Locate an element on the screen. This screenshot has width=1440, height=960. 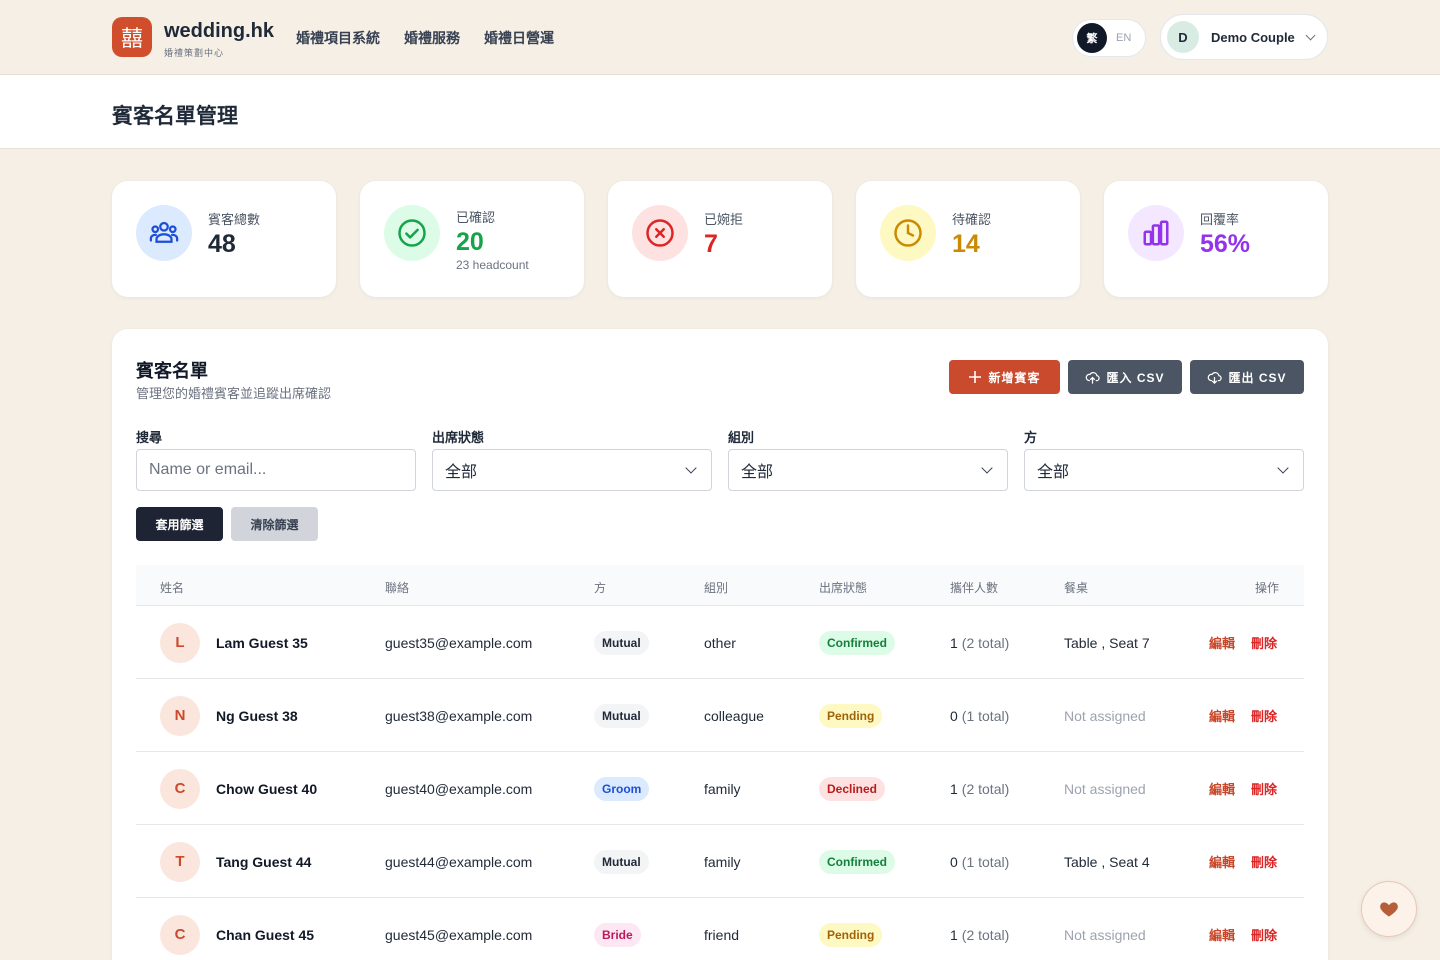
status-cell: Confirmed is located at coordinates (857, 861).